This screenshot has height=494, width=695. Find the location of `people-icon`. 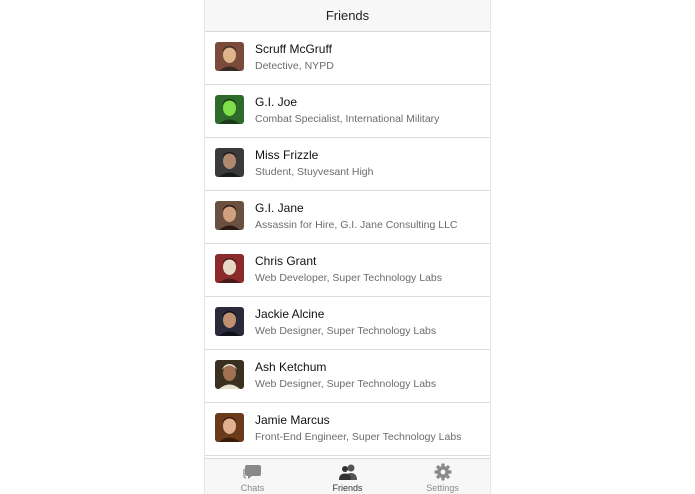

people-icon is located at coordinates (347, 472).